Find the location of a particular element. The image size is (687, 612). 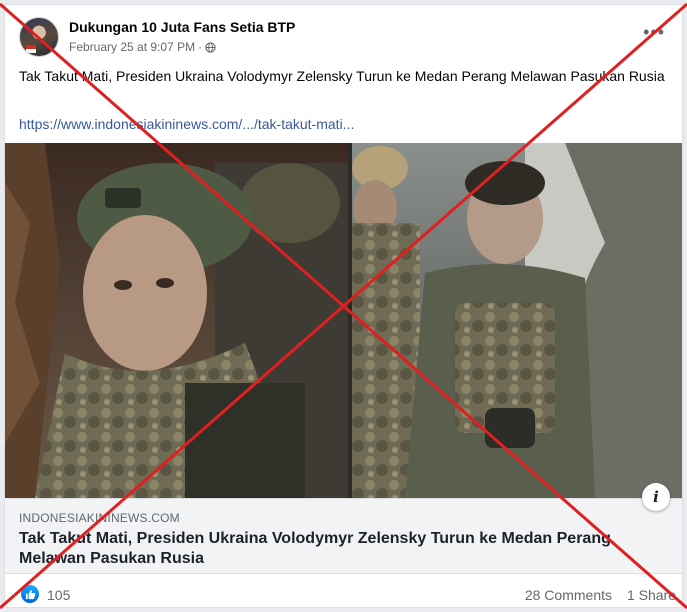

preview-domain: INDONESIAKININEWS.COM is located at coordinates (99, 518).